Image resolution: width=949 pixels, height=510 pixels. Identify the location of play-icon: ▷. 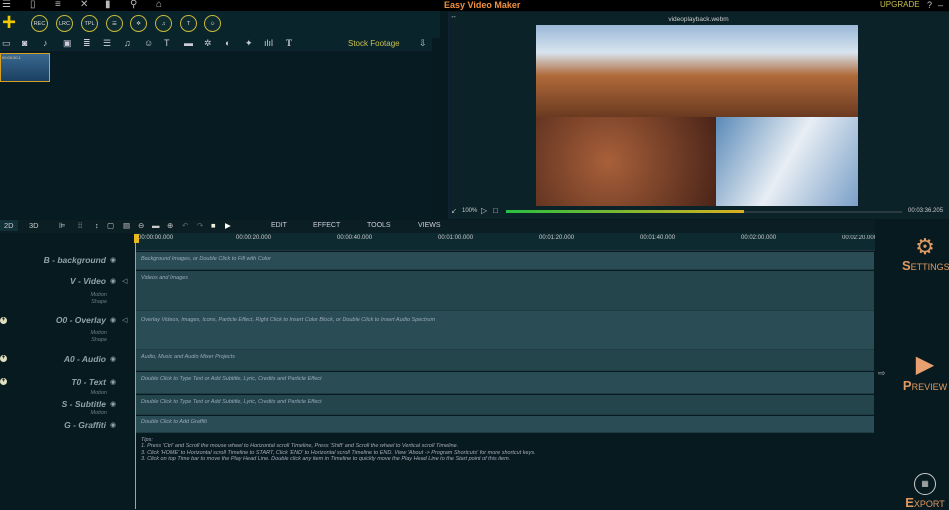
(484, 210).